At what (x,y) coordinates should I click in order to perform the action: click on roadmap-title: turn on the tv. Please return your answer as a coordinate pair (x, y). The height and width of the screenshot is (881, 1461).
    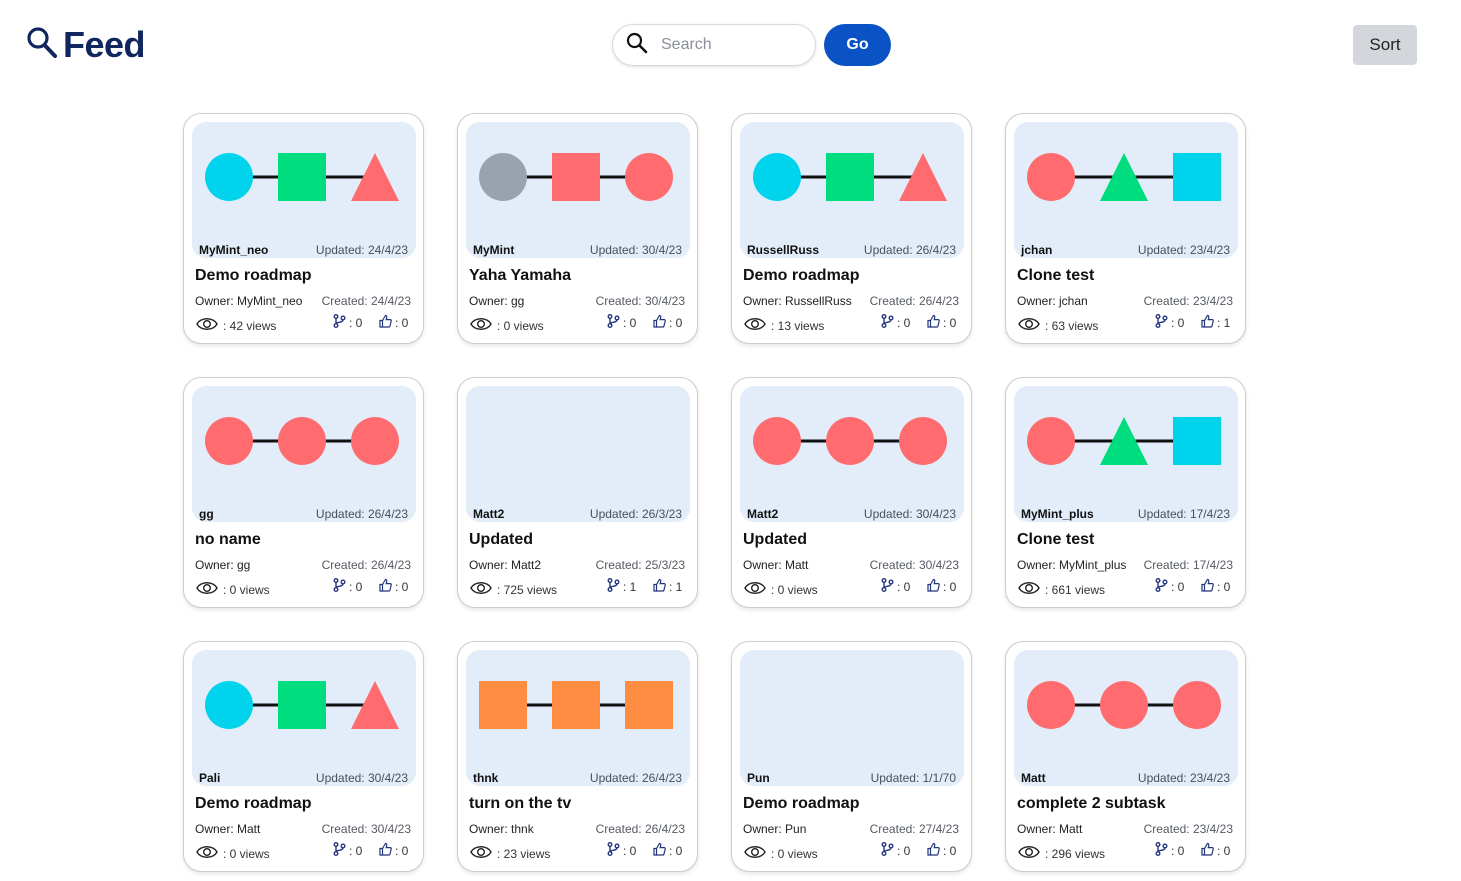
    Looking at the image, I should click on (520, 804).